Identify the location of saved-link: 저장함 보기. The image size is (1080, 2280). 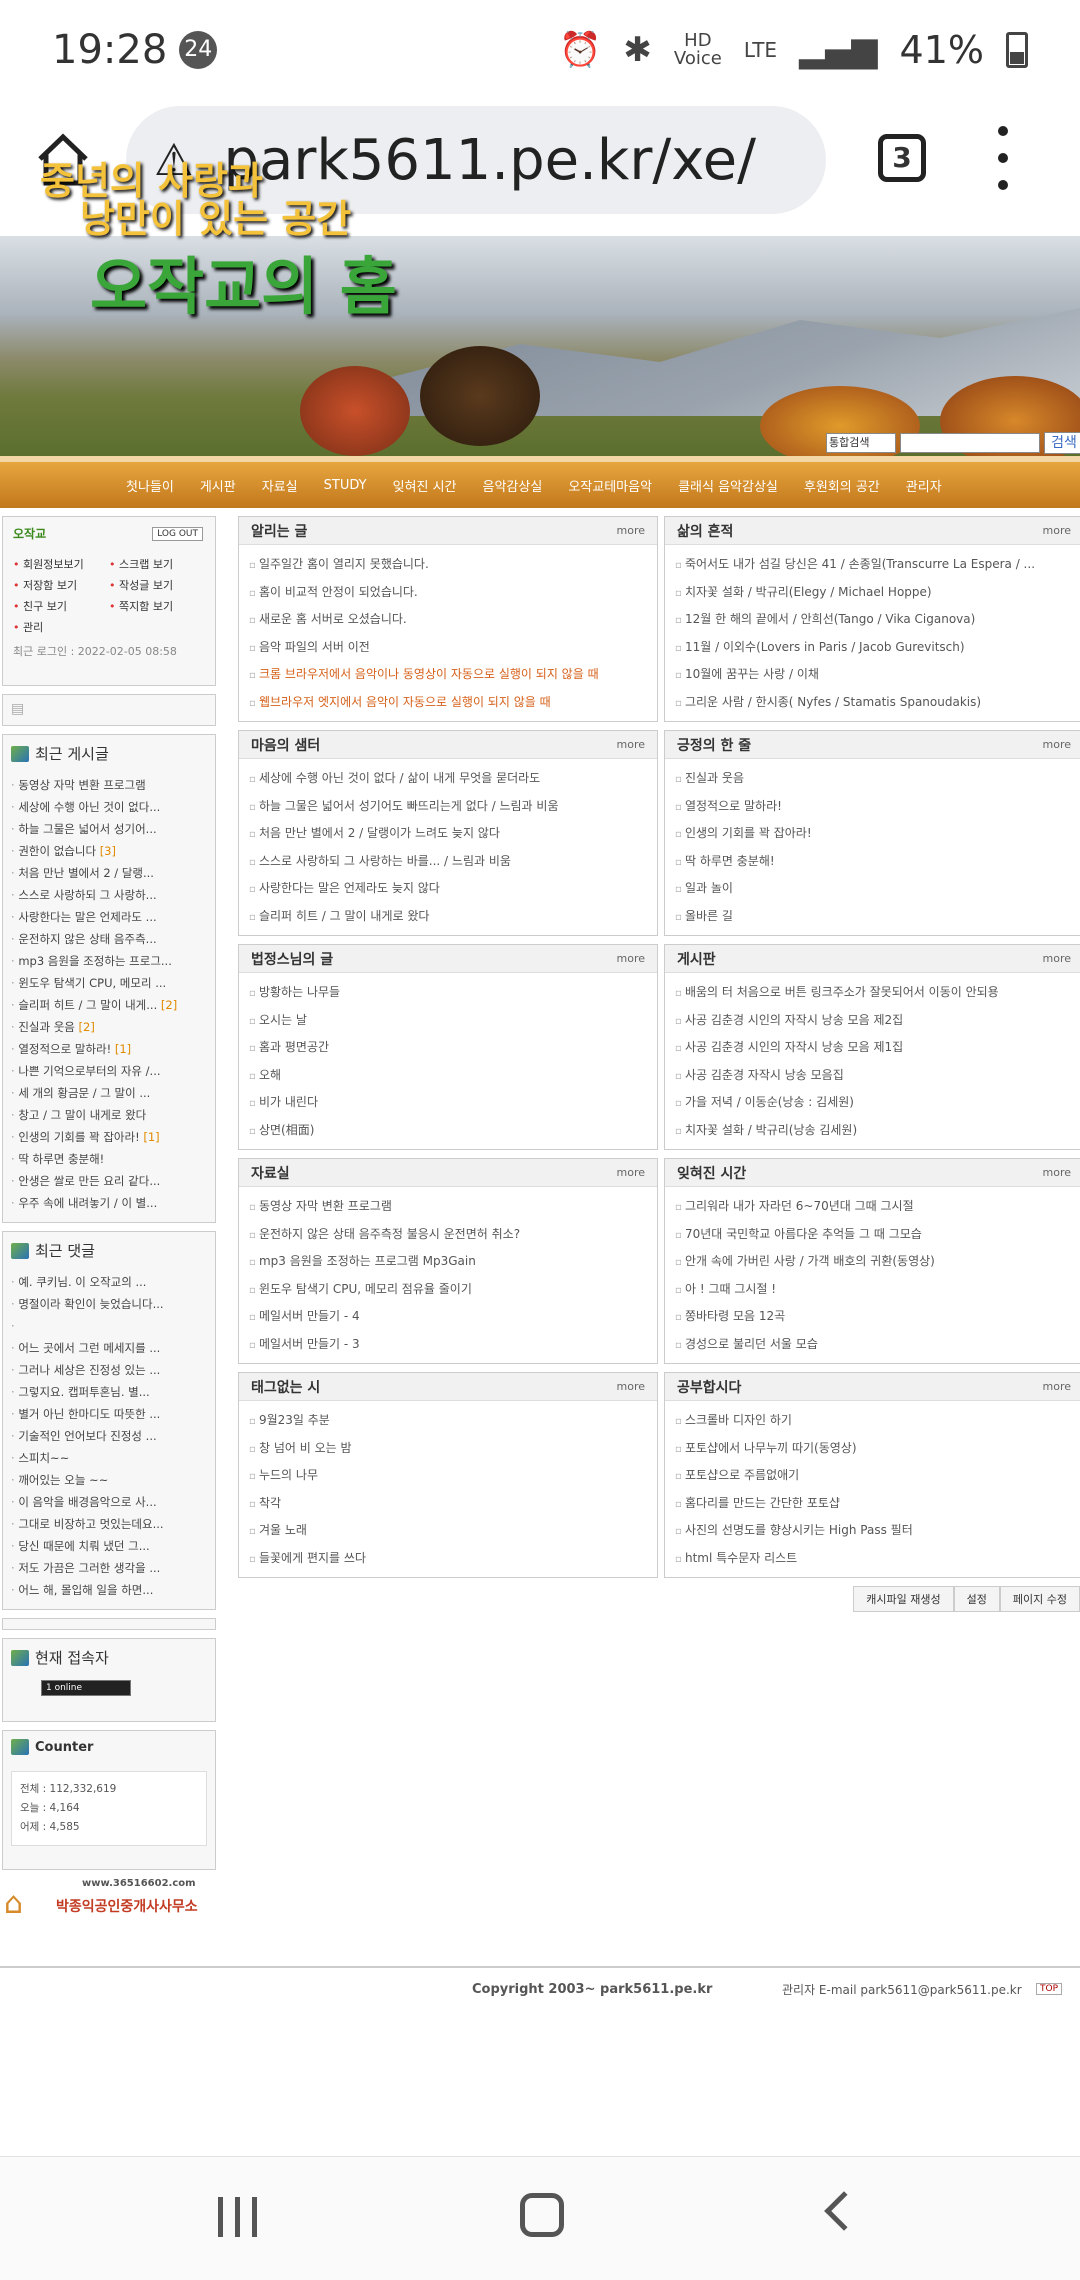
(61, 585).